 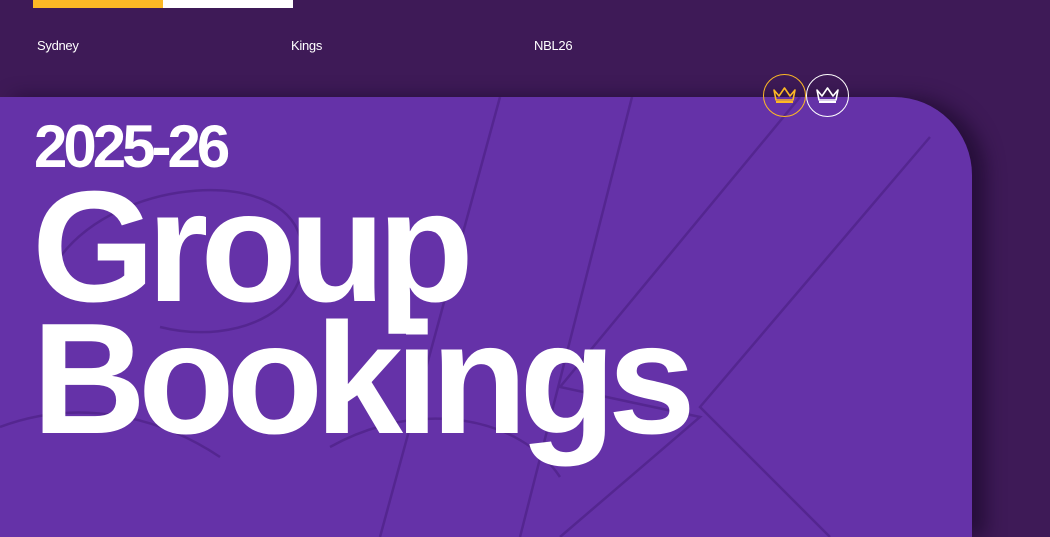 What do you see at coordinates (228, 4) in the screenshot?
I see `brand-stripe-white` at bounding box center [228, 4].